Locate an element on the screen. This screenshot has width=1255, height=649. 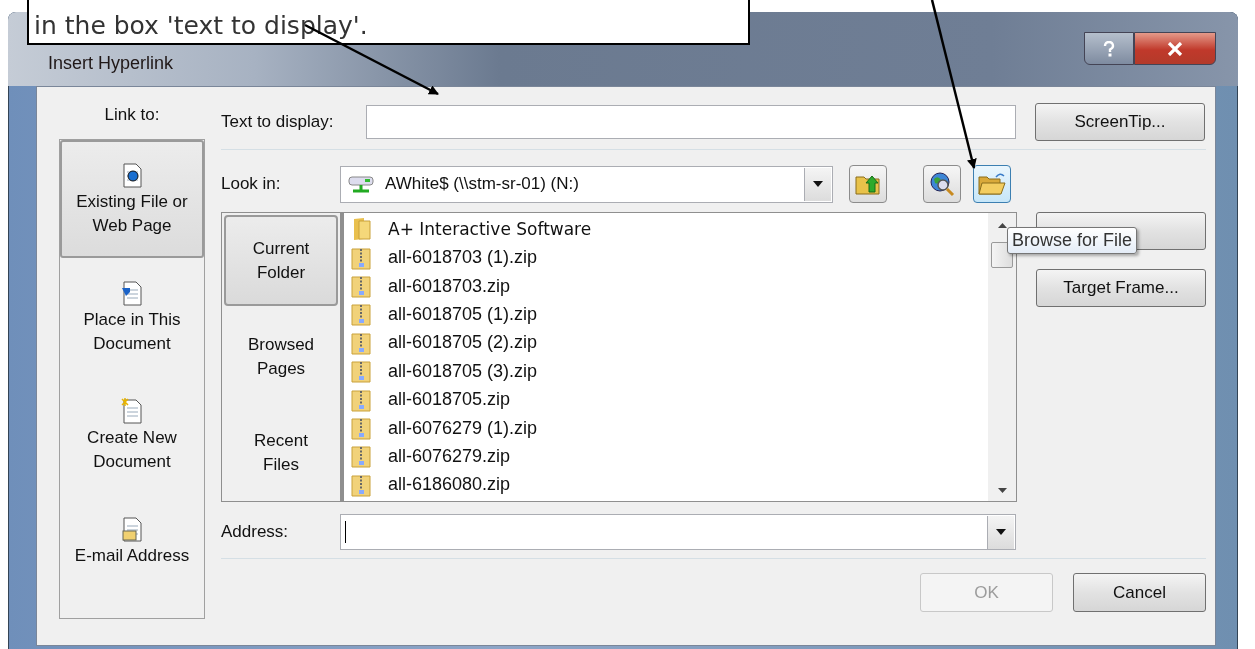
annotation-callout: in the box 'text to display'. is located at coordinates (388, 22).